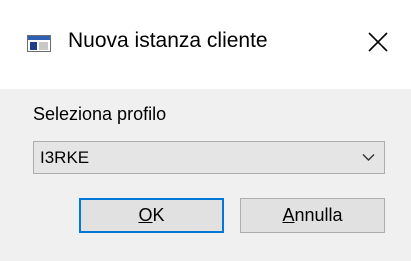 The image size is (411, 261). Describe the element at coordinates (39, 43) in the screenshot. I see `window-icon` at that location.